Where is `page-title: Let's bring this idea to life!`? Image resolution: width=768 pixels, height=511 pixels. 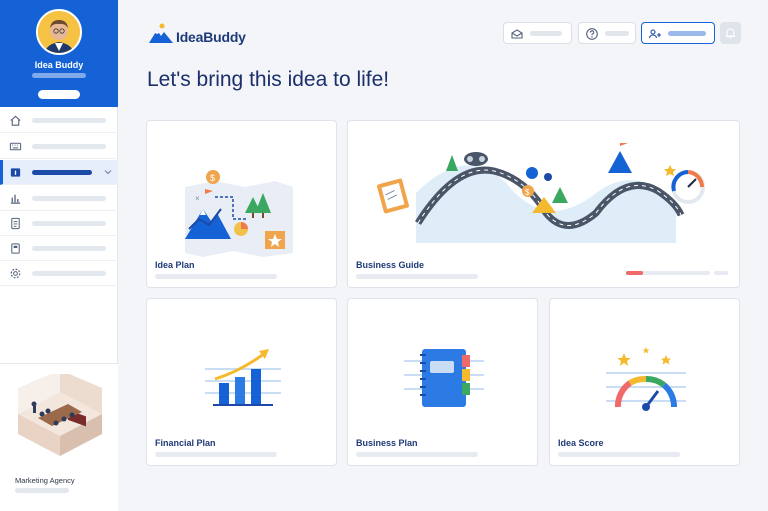 page-title: Let's bring this idea to life! is located at coordinates (268, 79).